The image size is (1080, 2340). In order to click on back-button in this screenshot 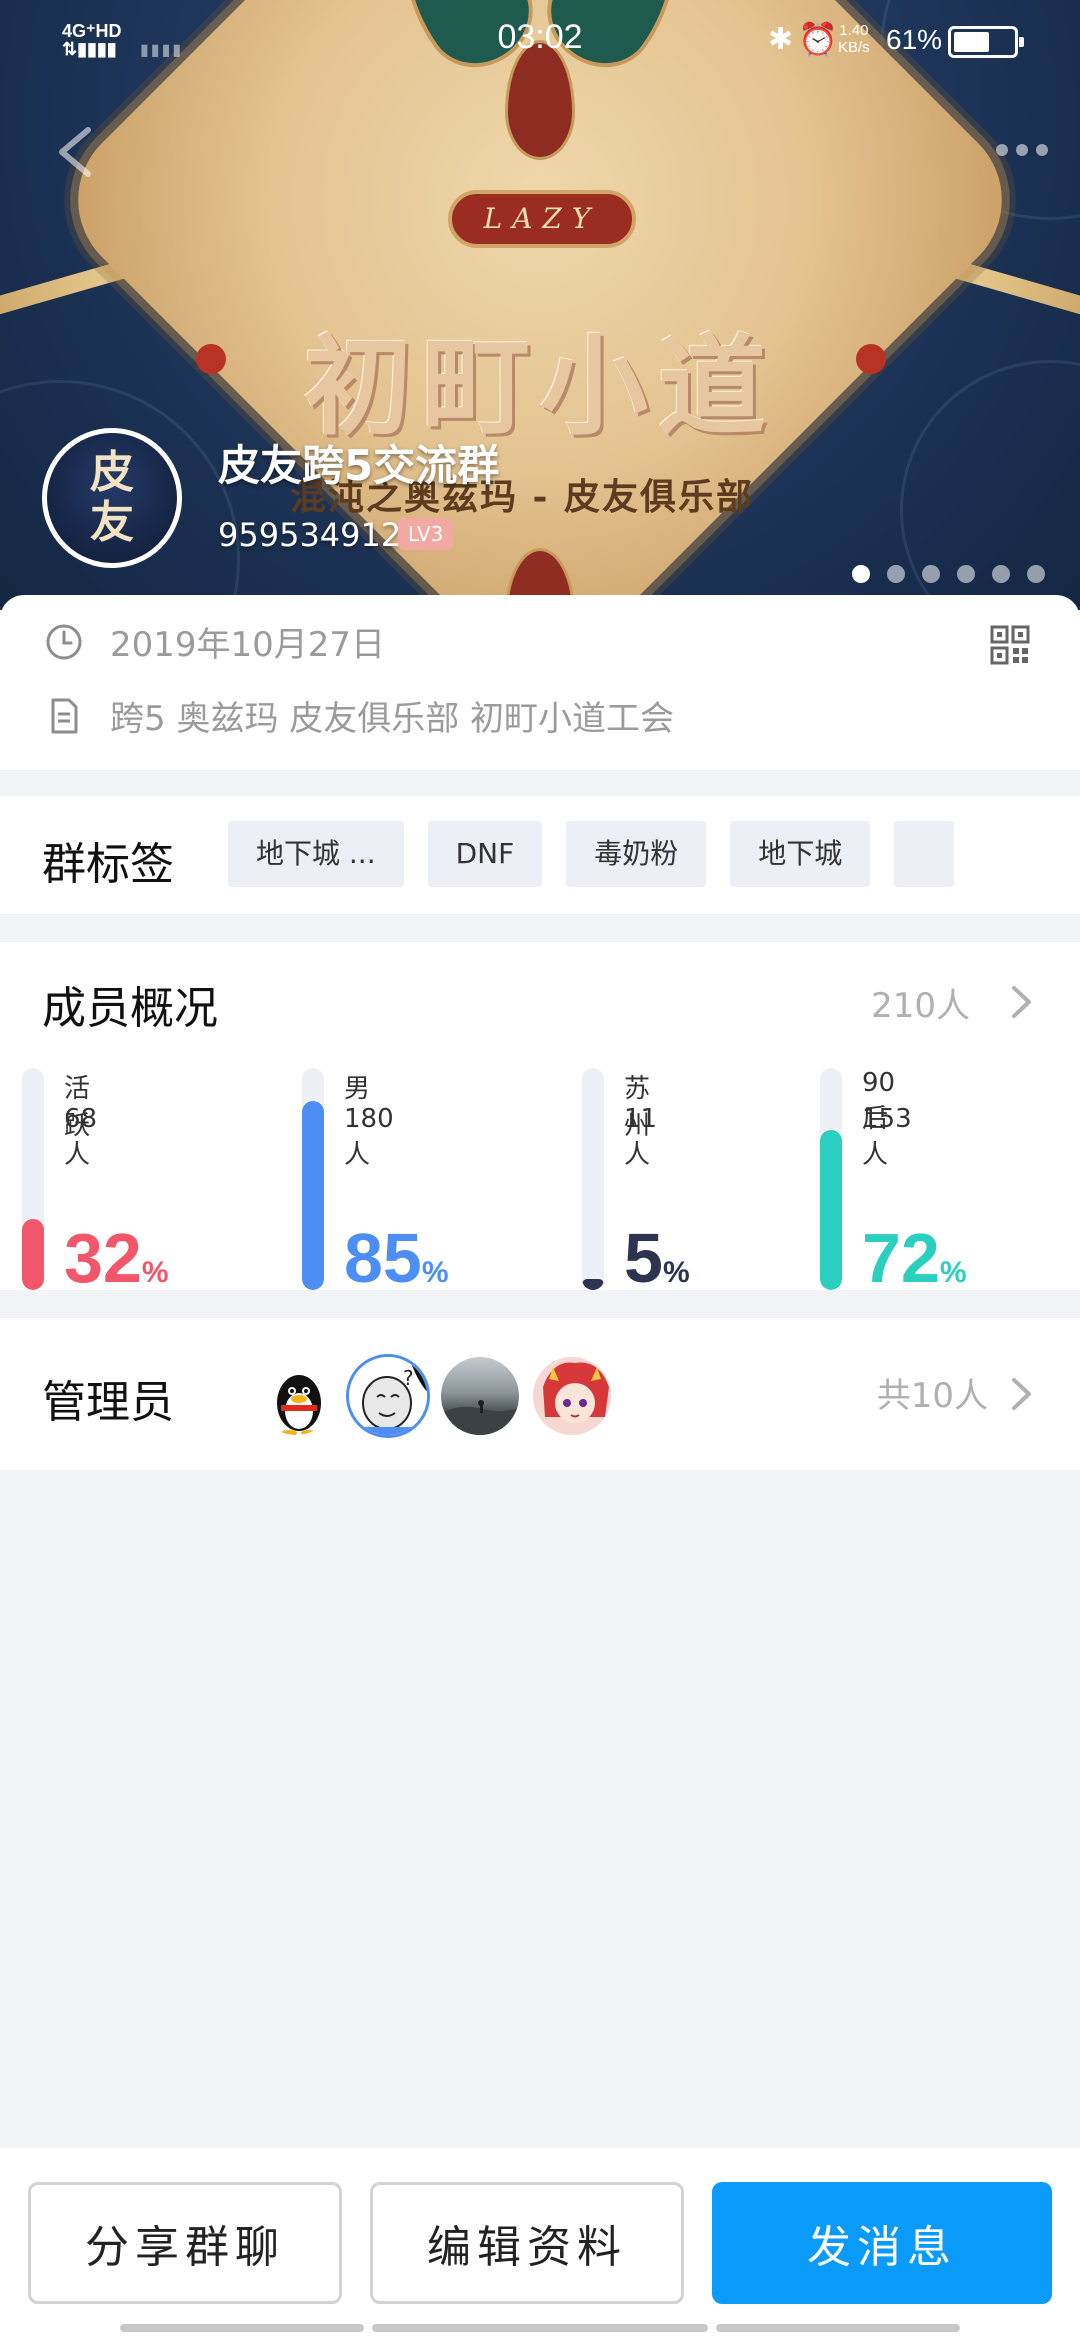, I will do `click(75, 152)`.